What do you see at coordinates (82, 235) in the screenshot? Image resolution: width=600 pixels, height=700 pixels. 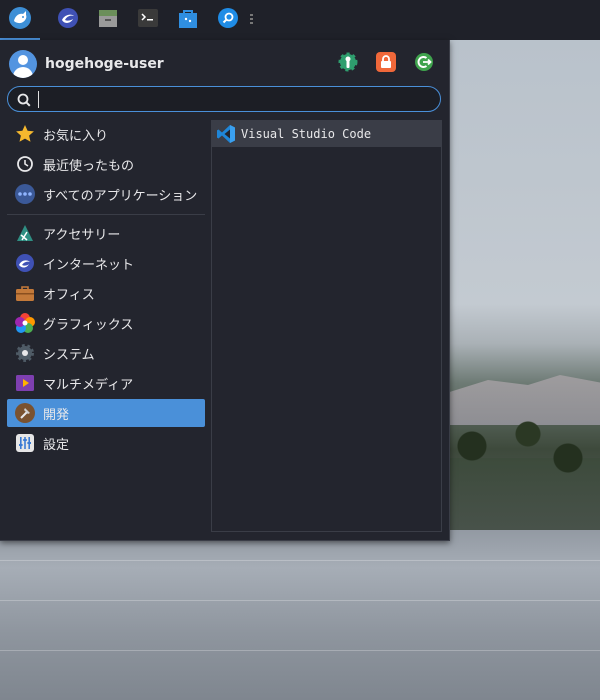 I see `category-label: アクセサリー` at bounding box center [82, 235].